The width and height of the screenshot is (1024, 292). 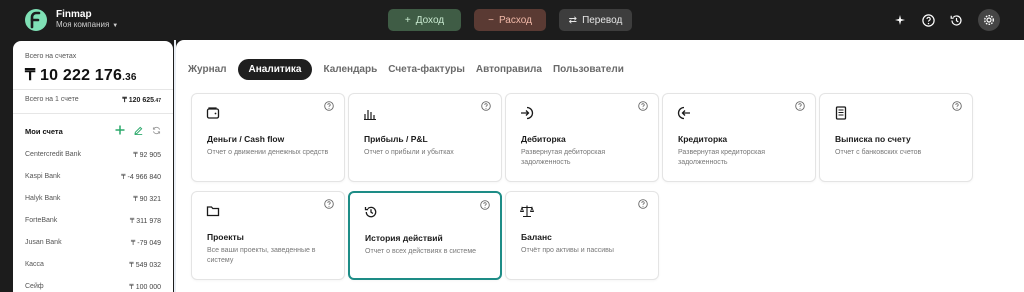 I want to click on report-description: Отчет с банковских счетов, so click(x=878, y=152).